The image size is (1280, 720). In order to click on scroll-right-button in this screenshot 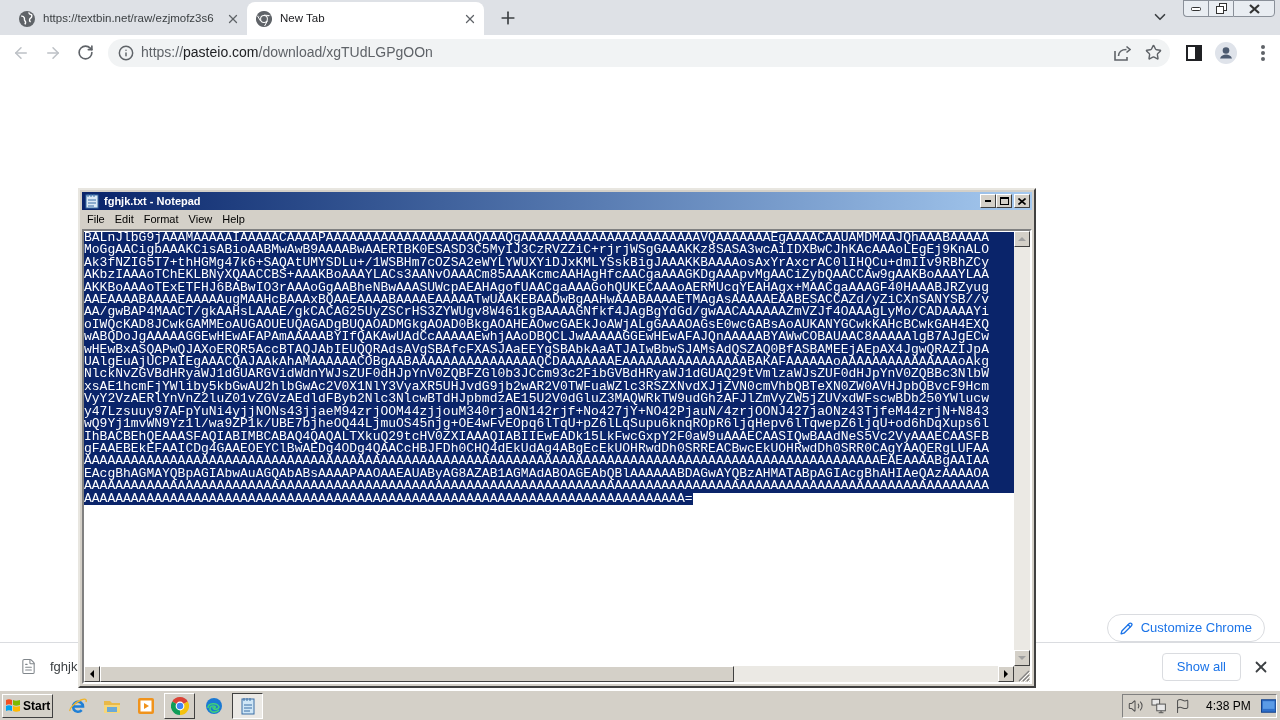, I will do `click(1006, 674)`.